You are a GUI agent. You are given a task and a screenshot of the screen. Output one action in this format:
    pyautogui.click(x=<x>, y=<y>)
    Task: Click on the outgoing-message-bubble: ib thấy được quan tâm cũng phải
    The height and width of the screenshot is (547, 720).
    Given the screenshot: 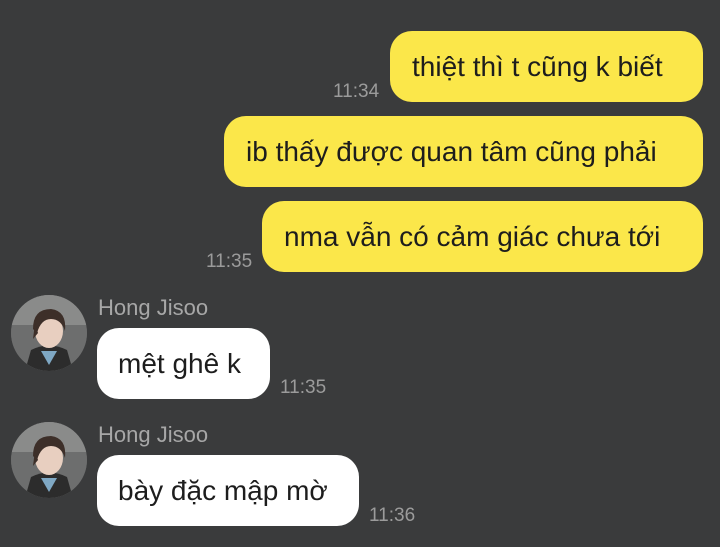 What is the action you would take?
    pyautogui.click(x=463, y=151)
    